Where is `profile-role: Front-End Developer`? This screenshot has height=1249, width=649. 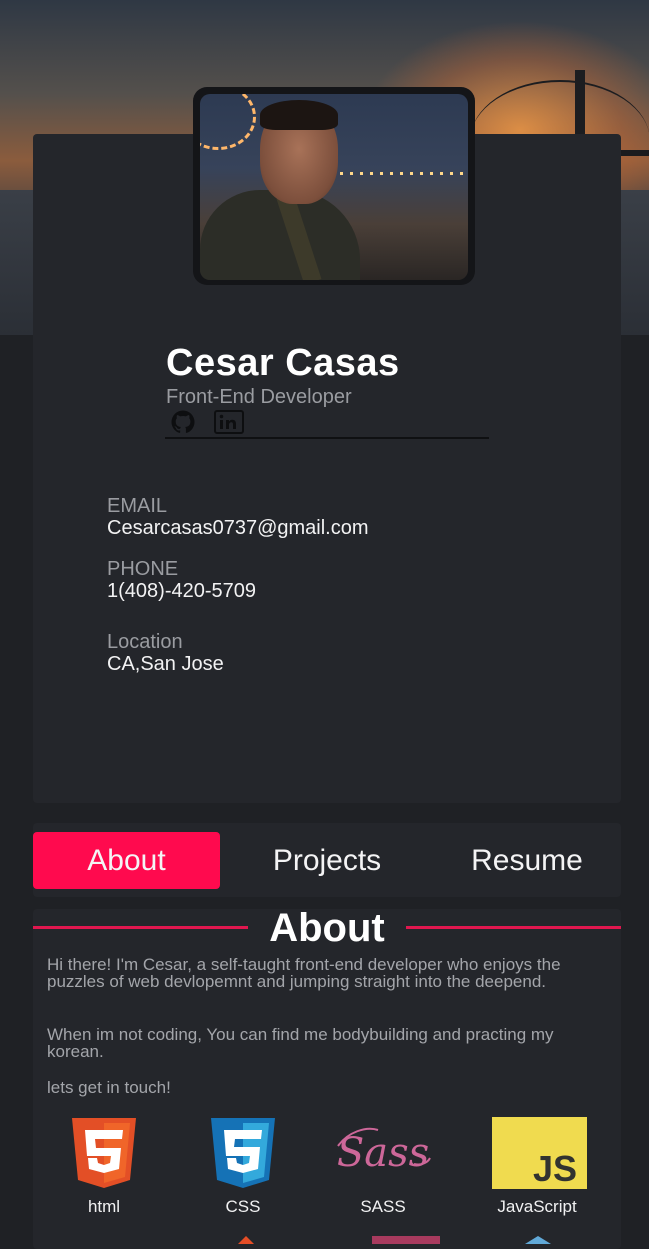
profile-role: Front-End Developer is located at coordinates (259, 397).